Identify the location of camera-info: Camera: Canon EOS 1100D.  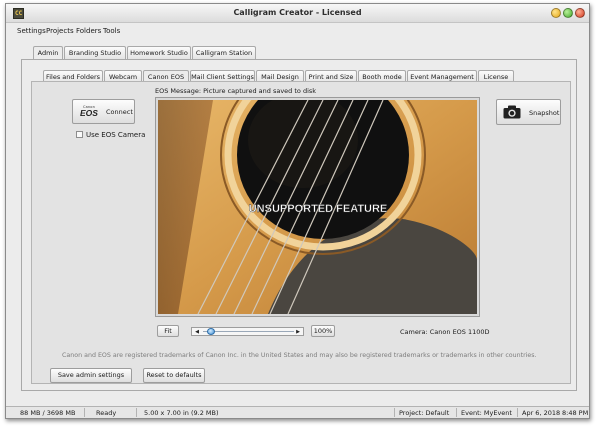
(445, 332).